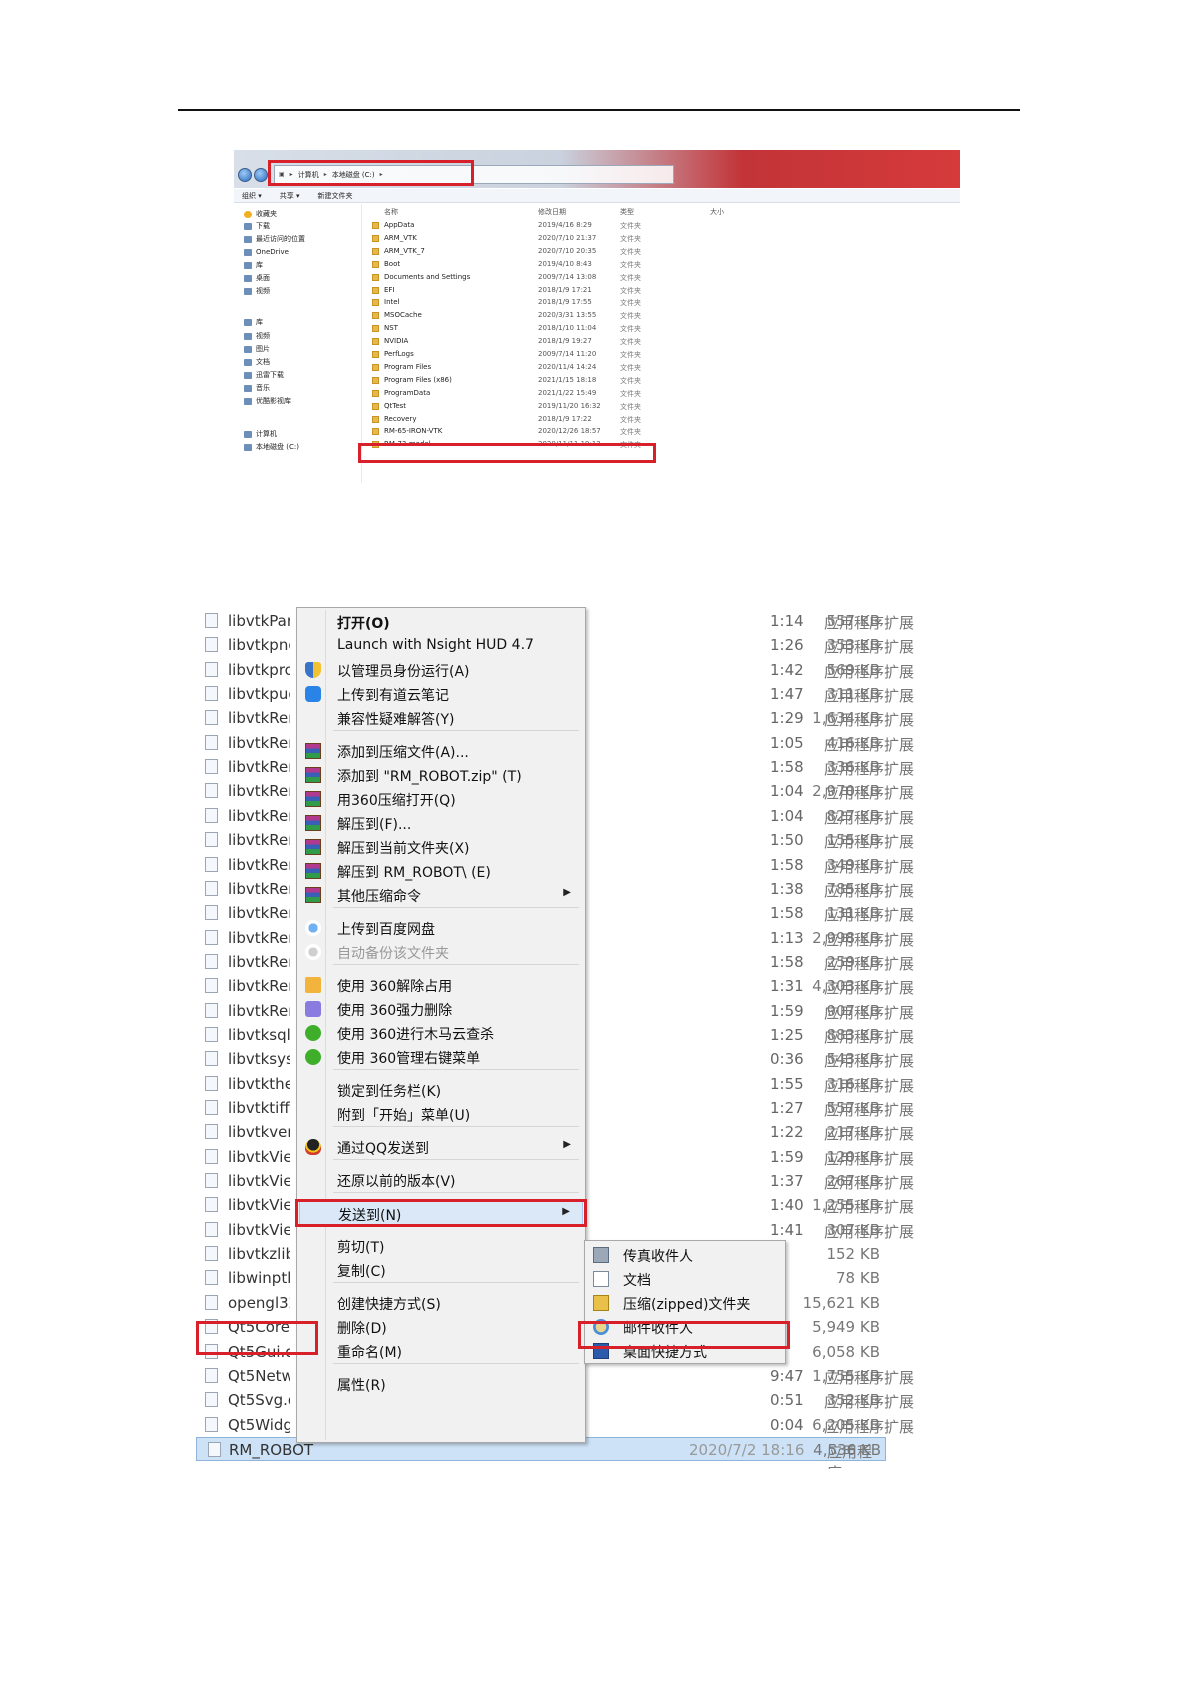 This screenshot has height=1684, width=1191. Describe the element at coordinates (441, 985) in the screenshot. I see `context-menu-item: 使用 360解除占用` at that location.